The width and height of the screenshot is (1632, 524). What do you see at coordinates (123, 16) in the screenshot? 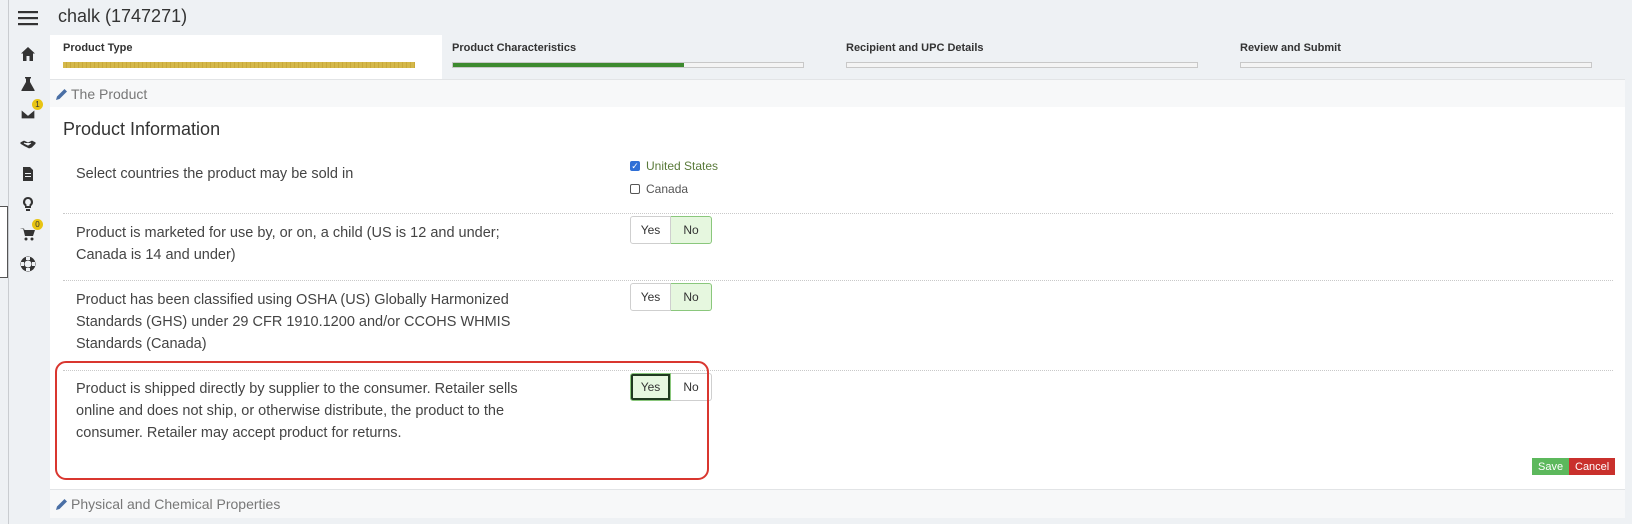
I see `page-title: chalk (1747271)` at bounding box center [123, 16].